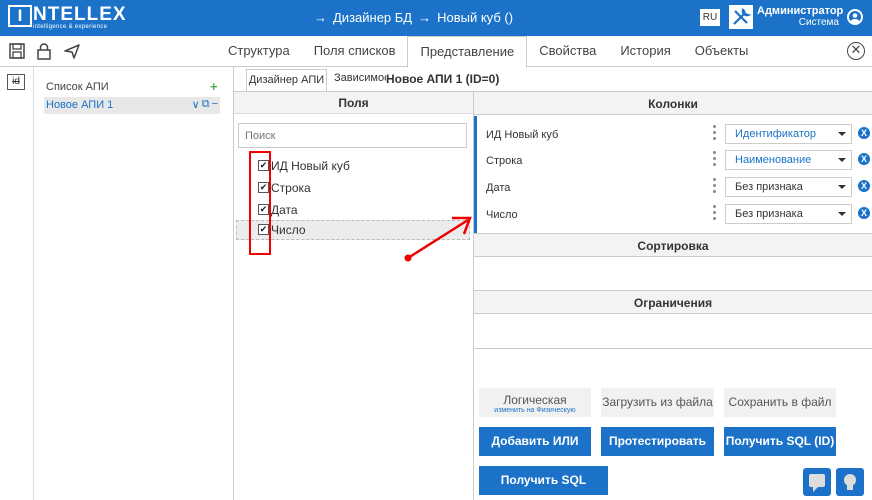  Describe the element at coordinates (498, 188) in the screenshot. I see `column-label: Дата` at that location.